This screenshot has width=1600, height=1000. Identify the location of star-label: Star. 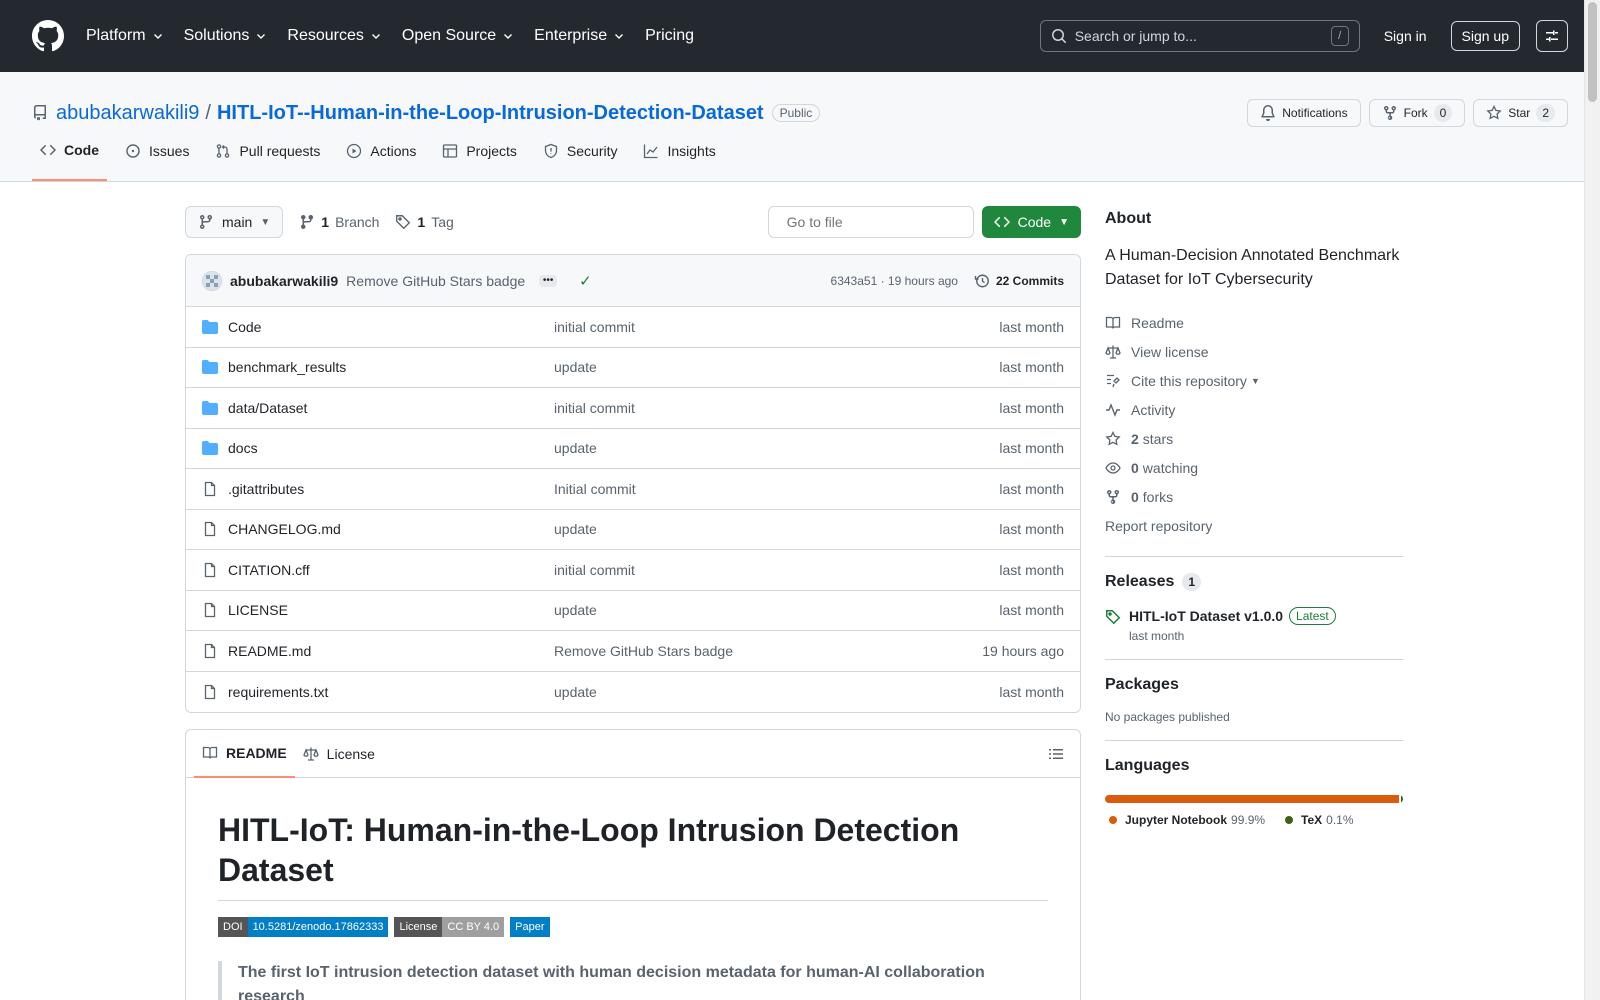
(1519, 113).